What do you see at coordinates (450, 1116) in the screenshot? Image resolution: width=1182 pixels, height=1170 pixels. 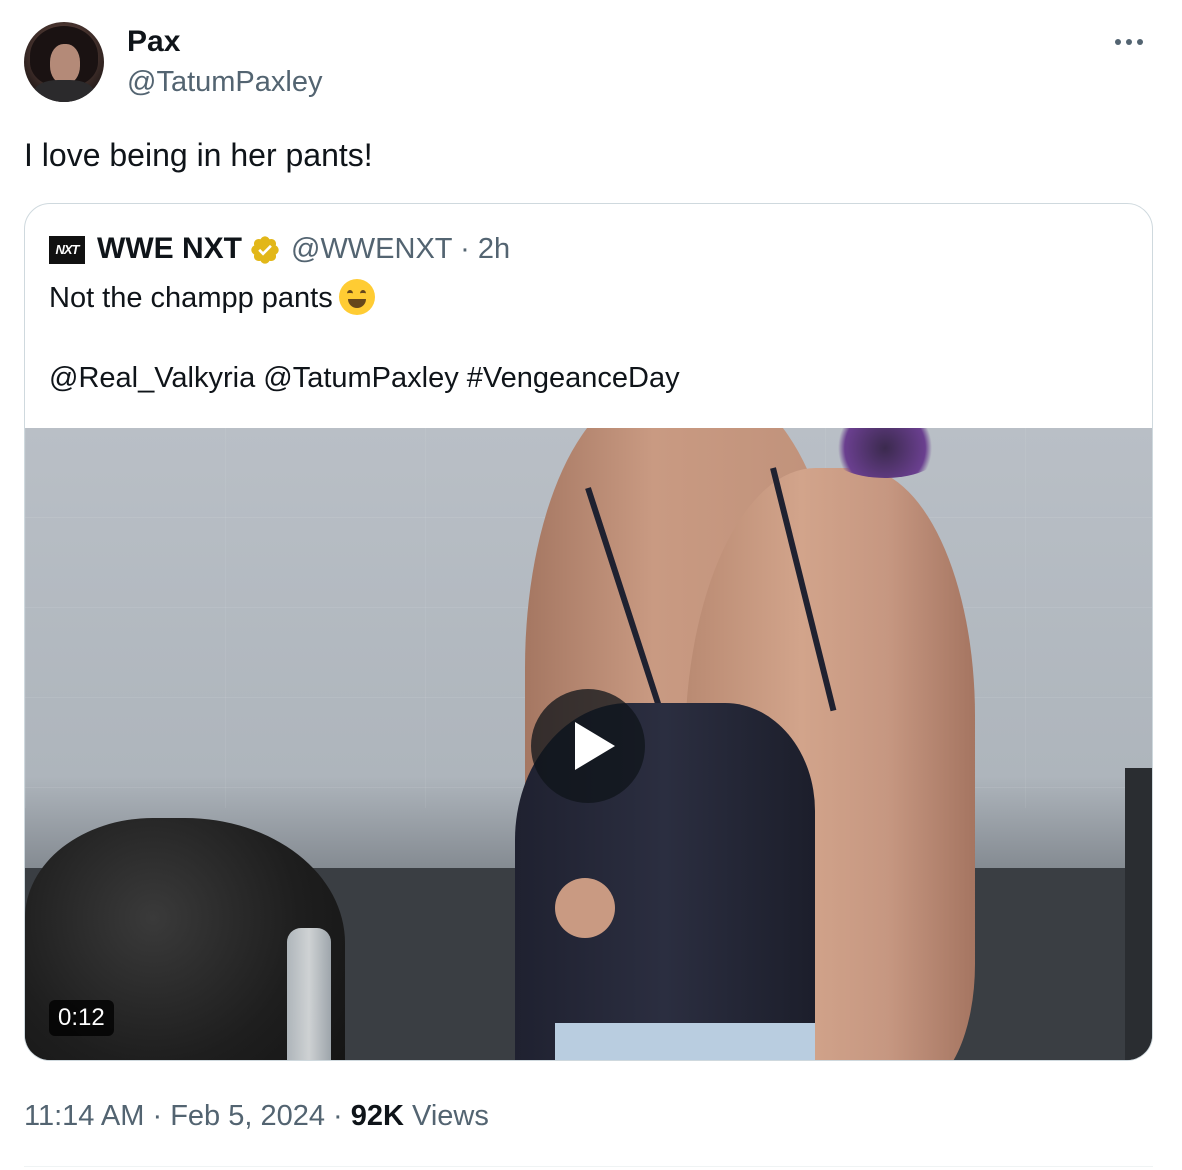 I see `views-label: Views` at bounding box center [450, 1116].